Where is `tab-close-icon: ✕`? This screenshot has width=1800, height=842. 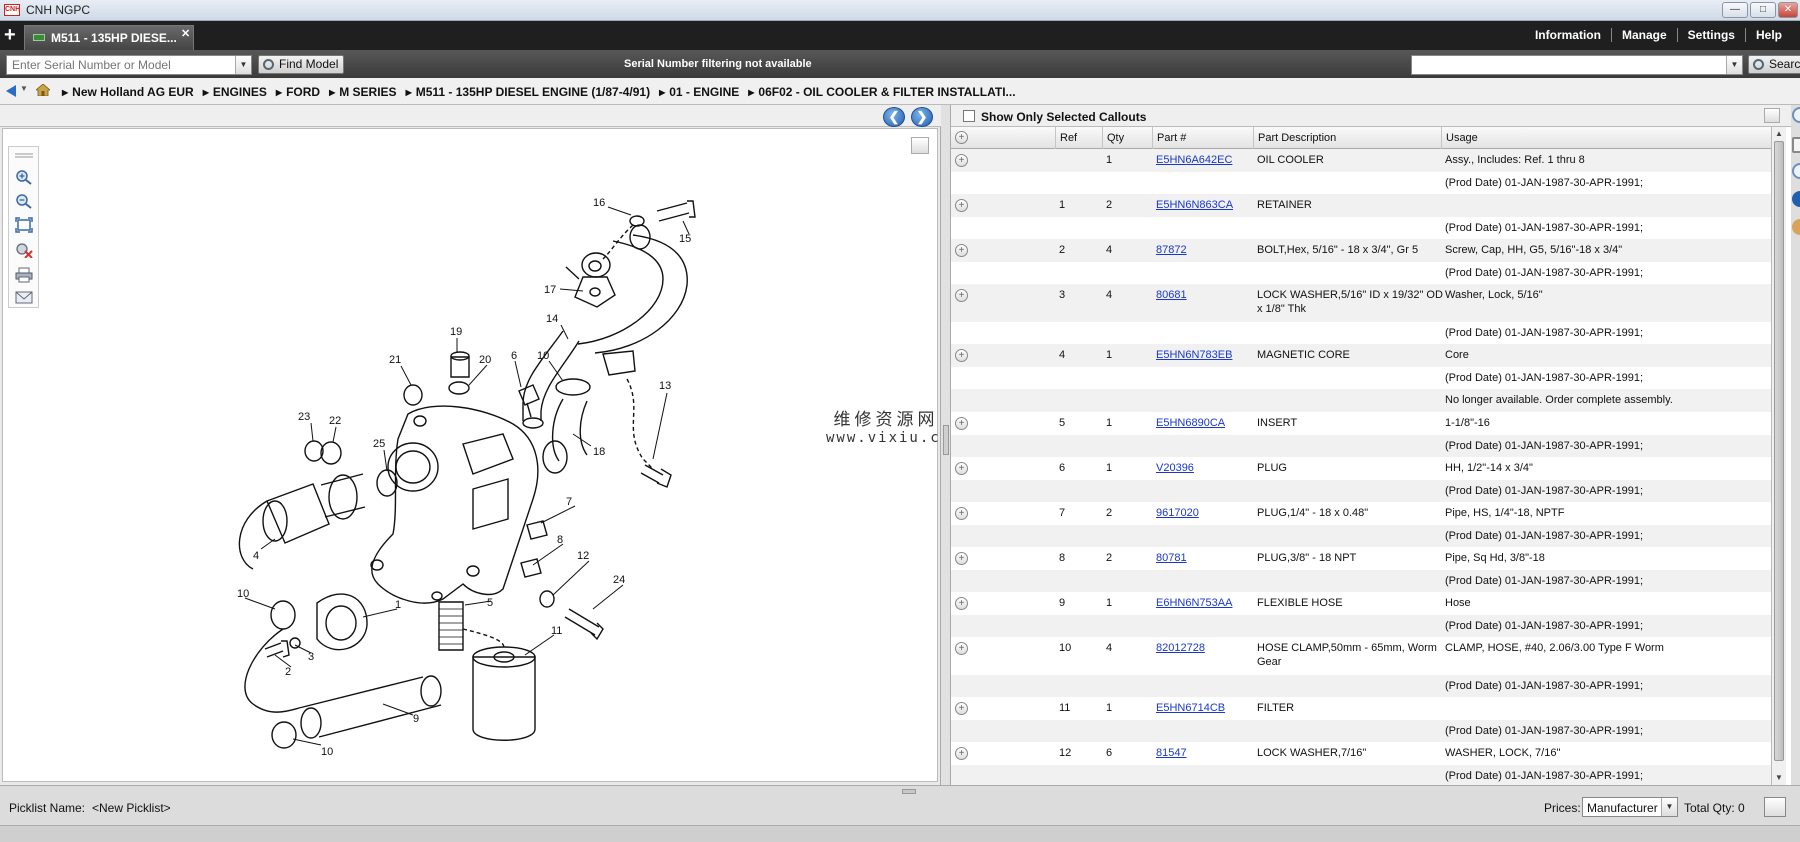
tab-close-icon: ✕ is located at coordinates (185, 33).